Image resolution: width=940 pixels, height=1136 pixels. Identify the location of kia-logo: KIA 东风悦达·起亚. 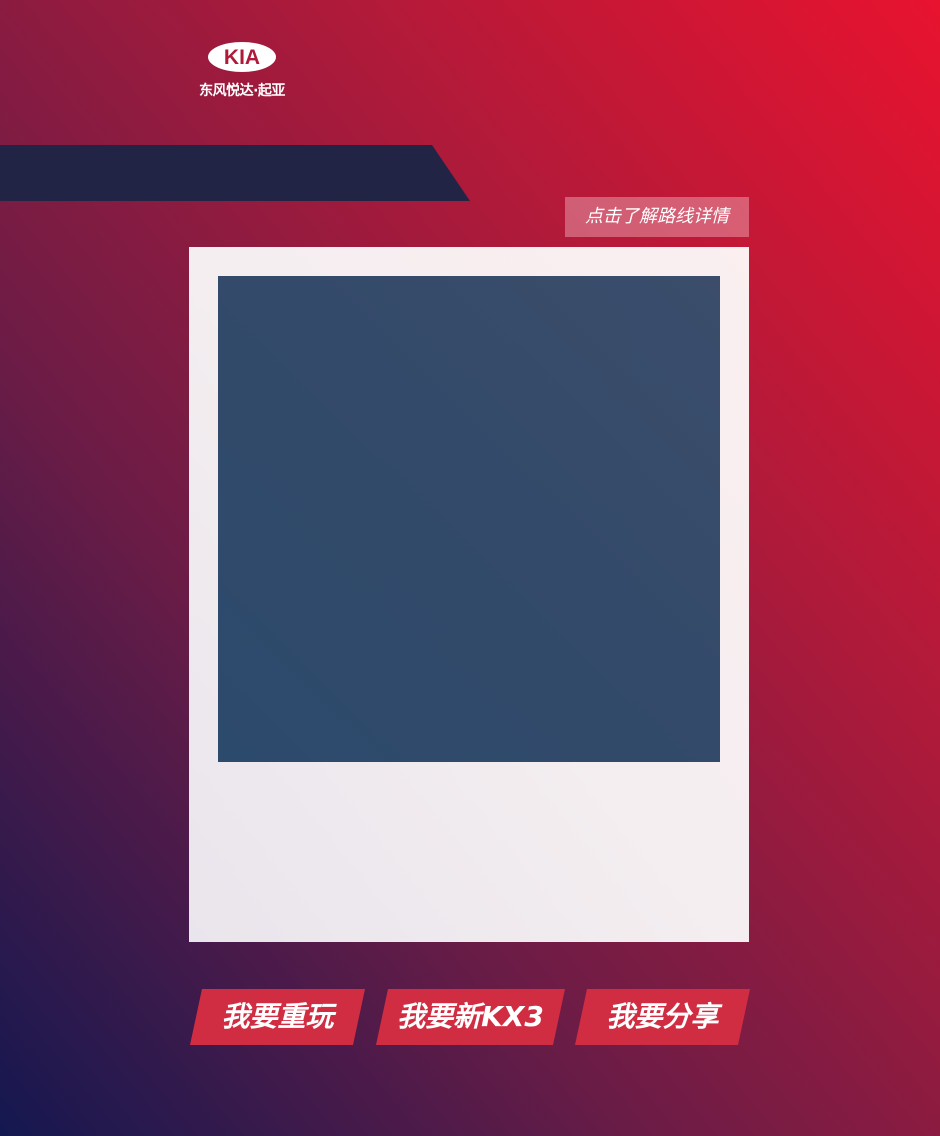
(242, 69).